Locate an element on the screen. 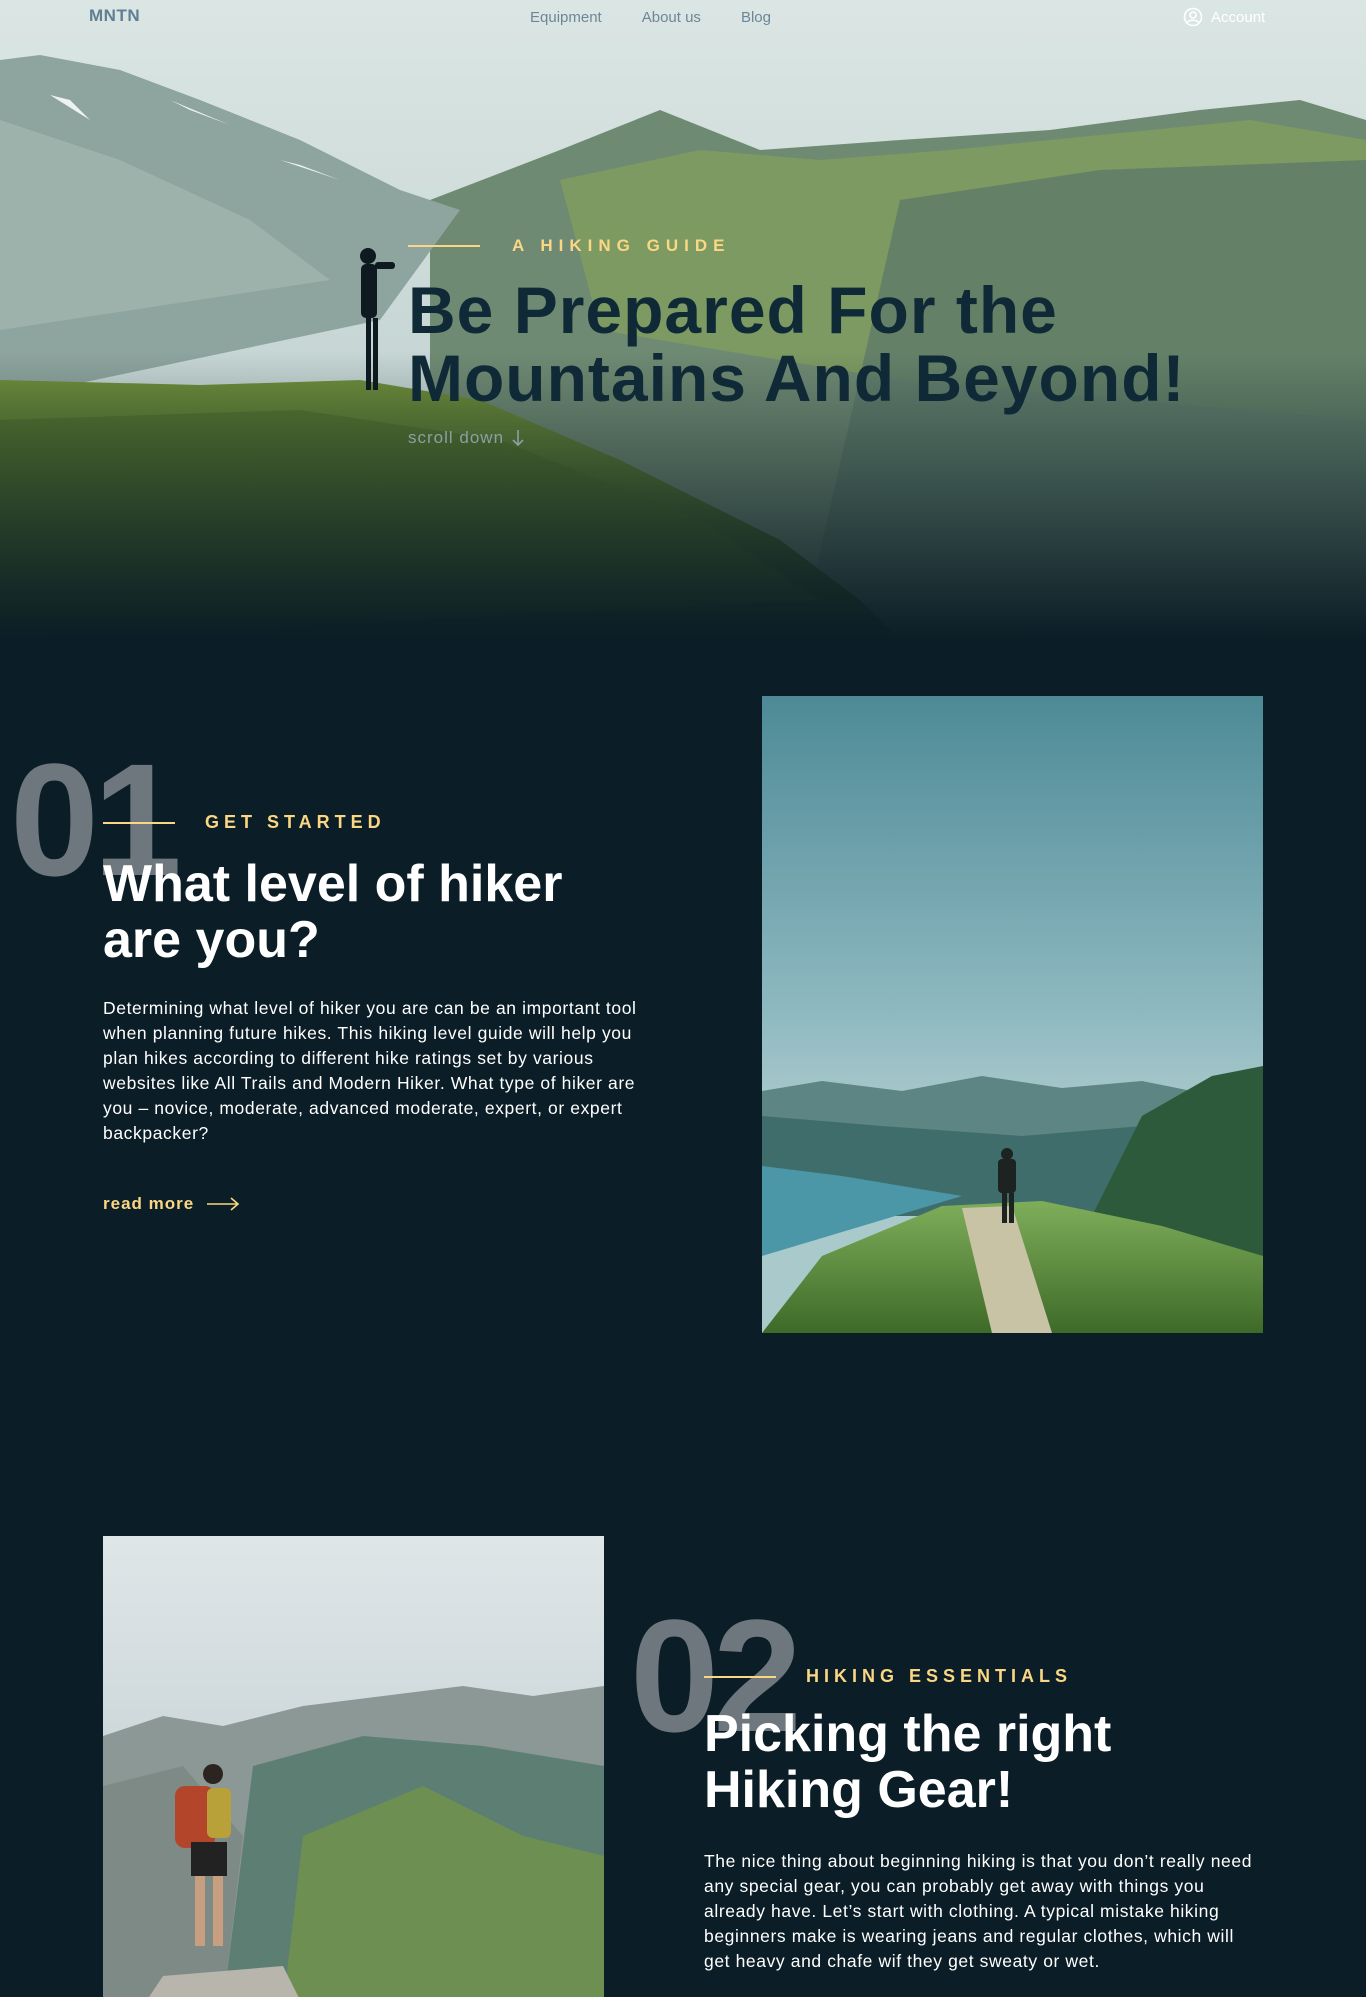  scroll-label: scroll down is located at coordinates (456, 437).